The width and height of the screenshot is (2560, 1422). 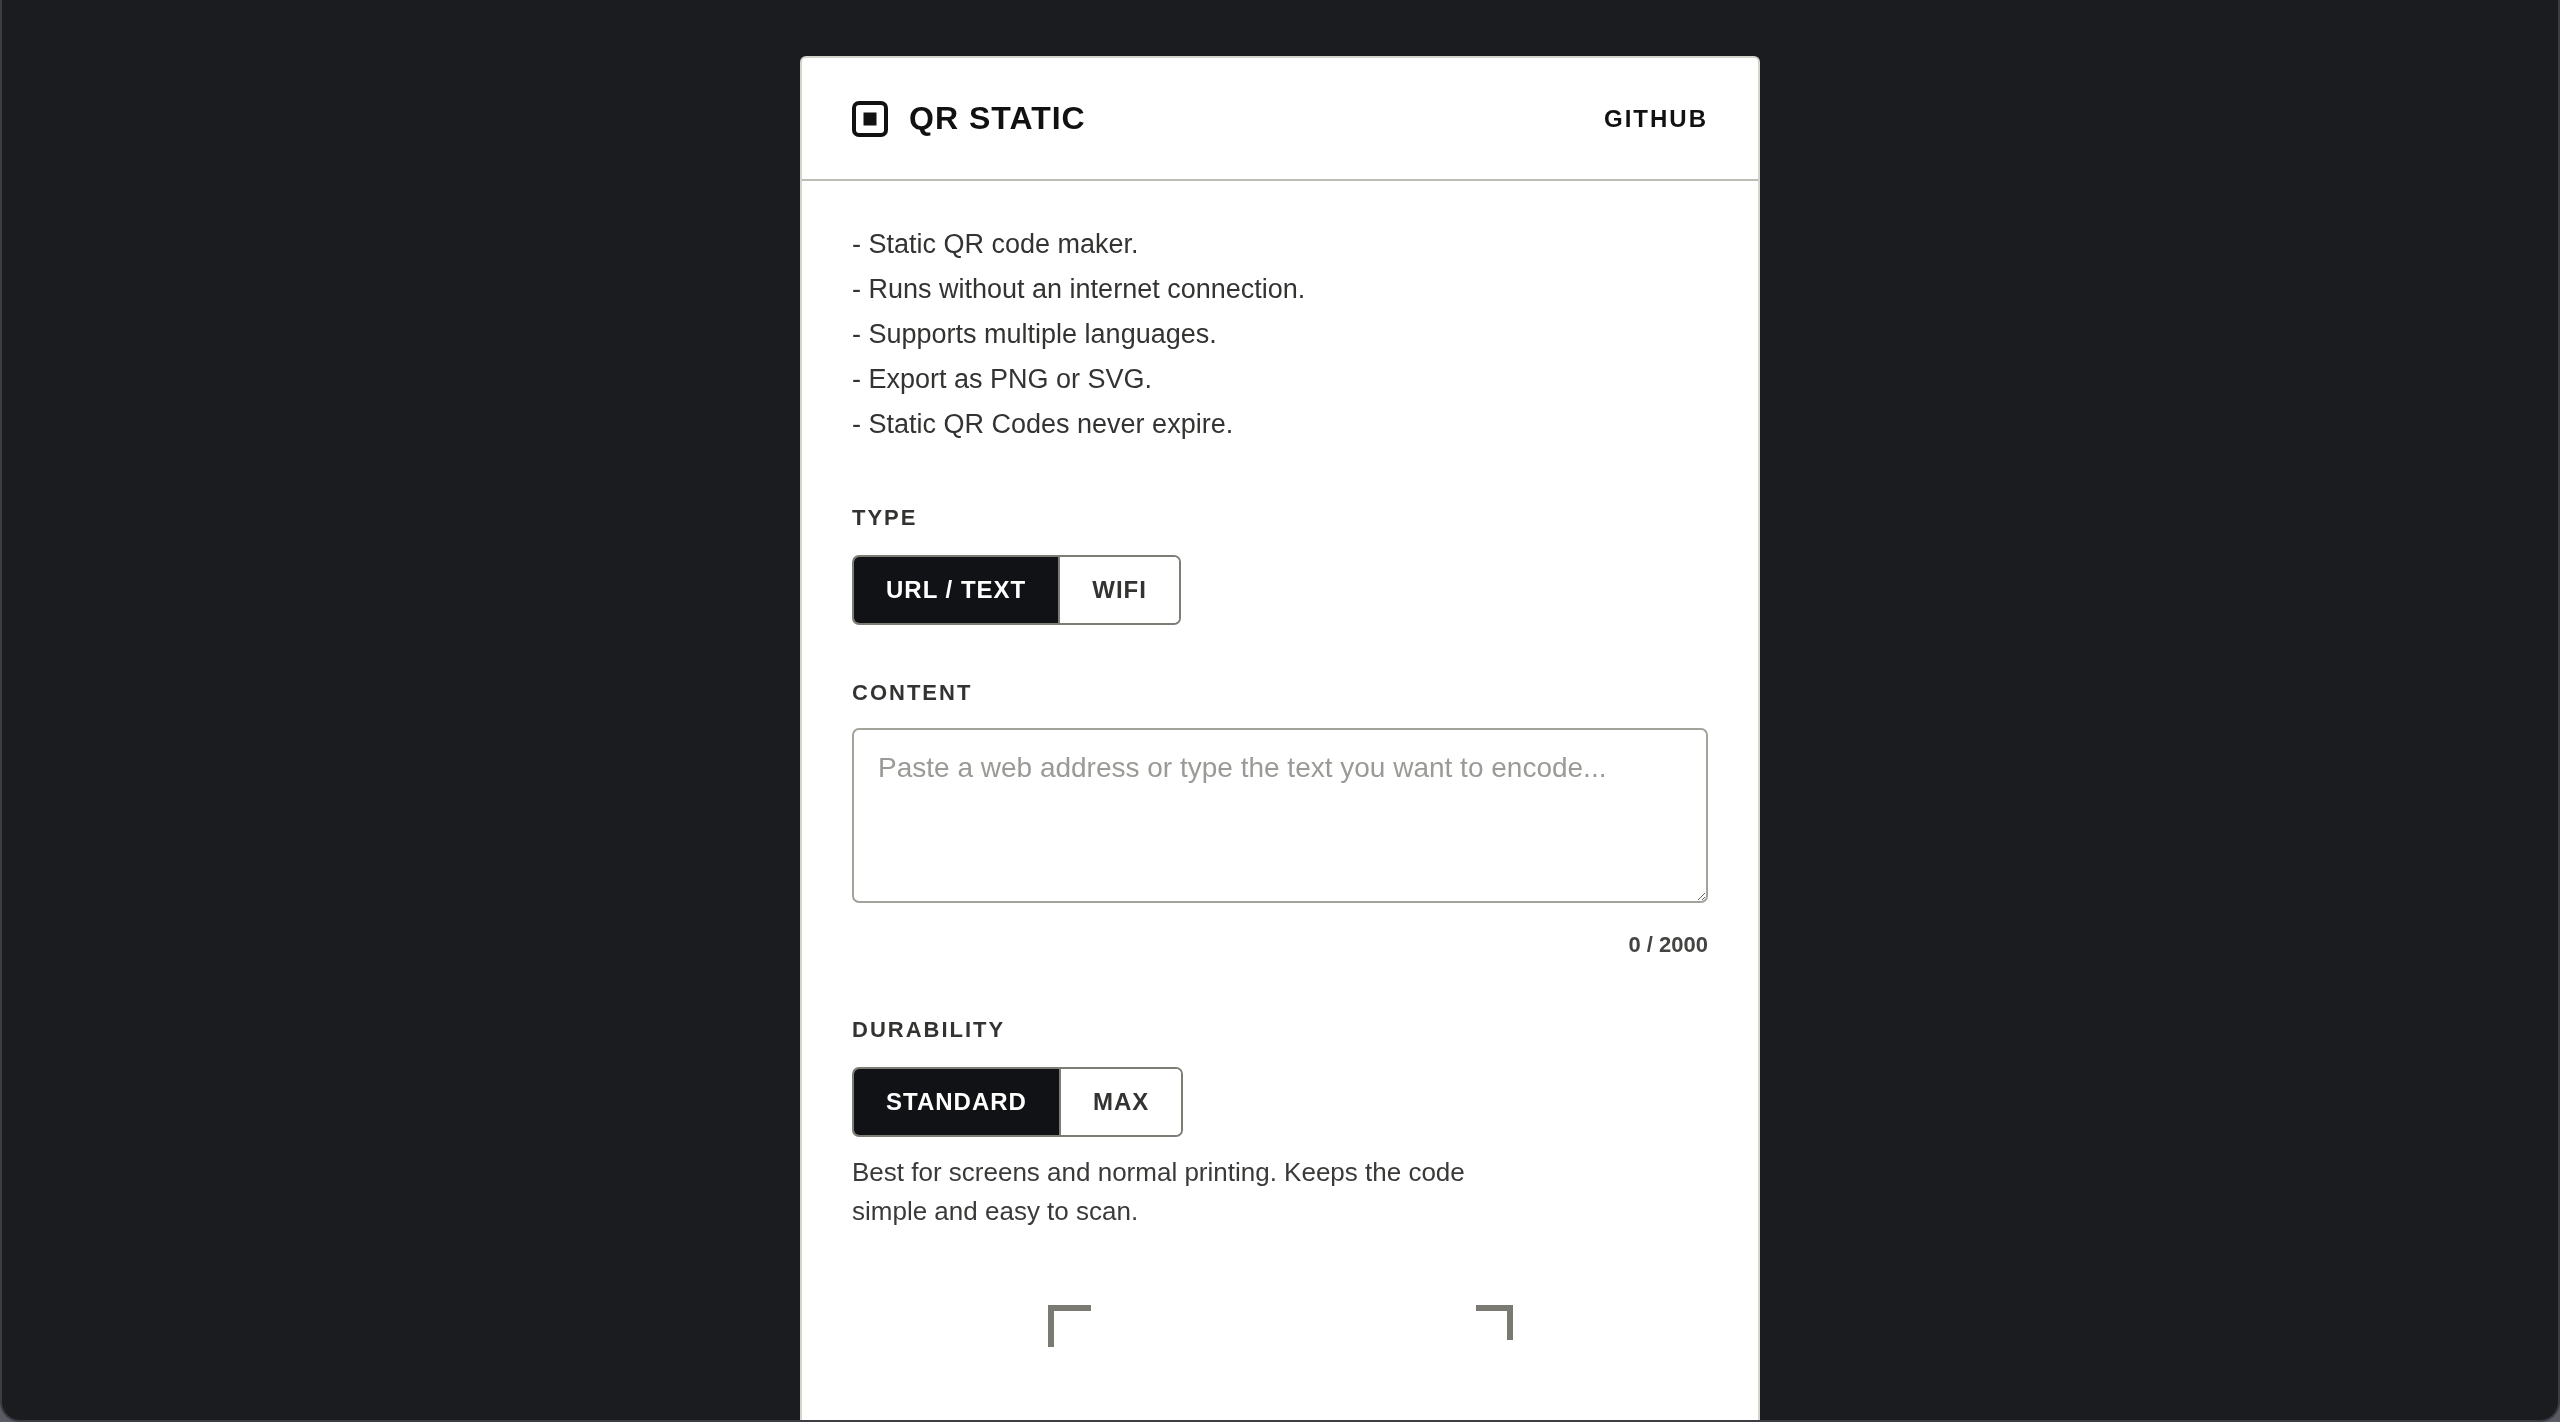 I want to click on description-text: Best for screens and normal printing. Keeps the code simple and easy to scan., so click(x=1159, y=1192).